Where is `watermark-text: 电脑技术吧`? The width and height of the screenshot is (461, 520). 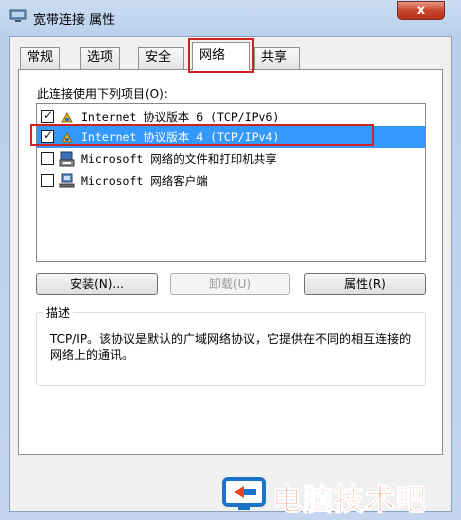
watermark-text: 电脑技术吧 is located at coordinates (349, 501).